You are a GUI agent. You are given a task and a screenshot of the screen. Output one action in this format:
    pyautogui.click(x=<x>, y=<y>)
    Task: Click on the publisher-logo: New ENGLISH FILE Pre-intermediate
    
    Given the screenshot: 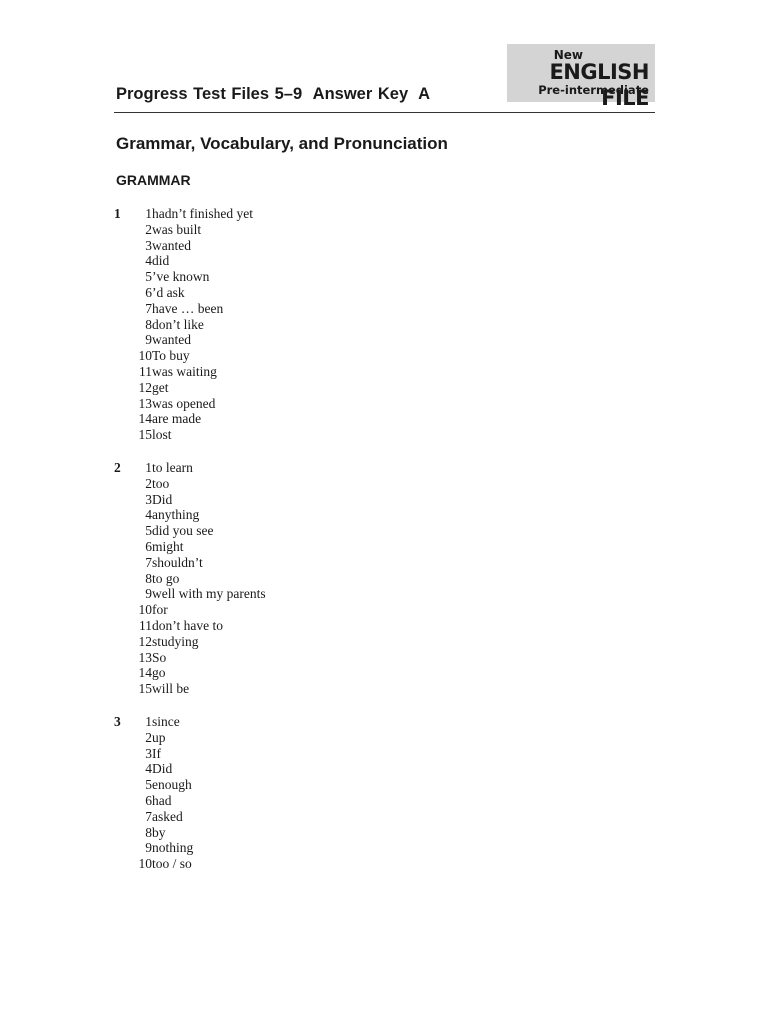 What is the action you would take?
    pyautogui.click(x=581, y=77)
    